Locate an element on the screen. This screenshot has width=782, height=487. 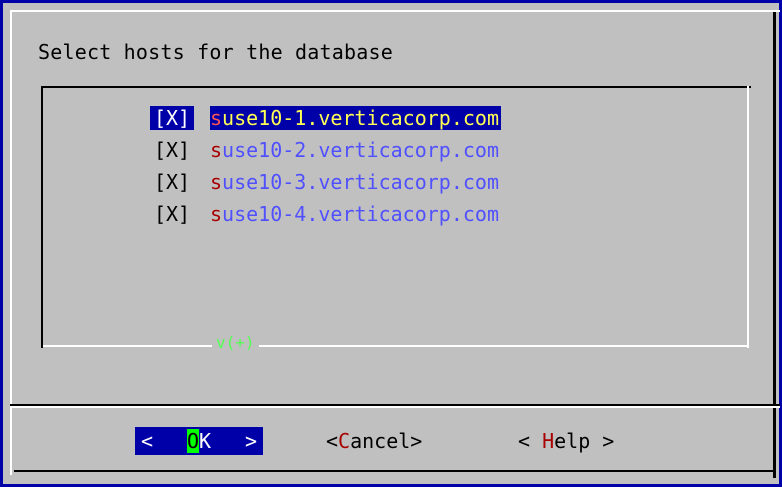
ok-button-label-rest: K is located at coordinates (205, 441).